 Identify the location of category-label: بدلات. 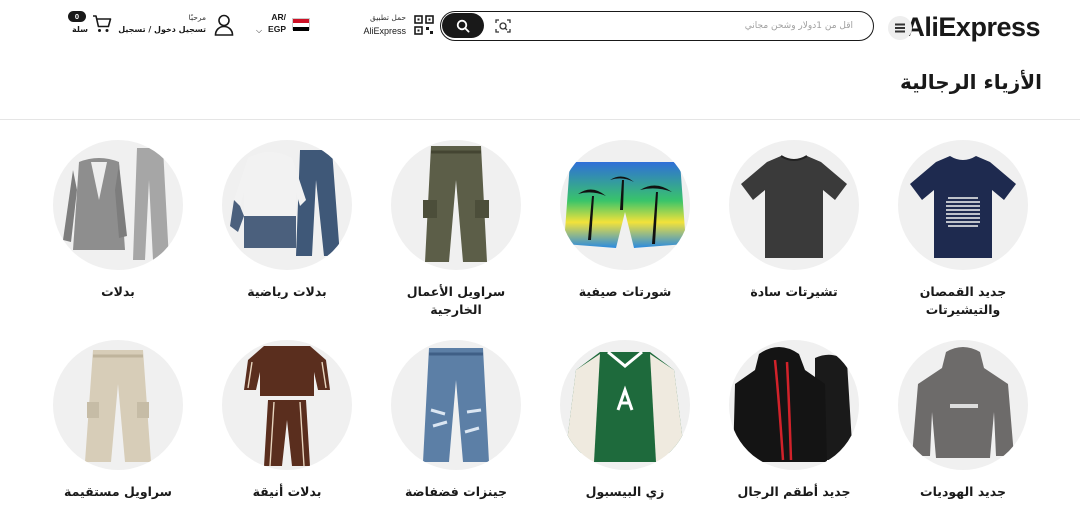
(118, 291).